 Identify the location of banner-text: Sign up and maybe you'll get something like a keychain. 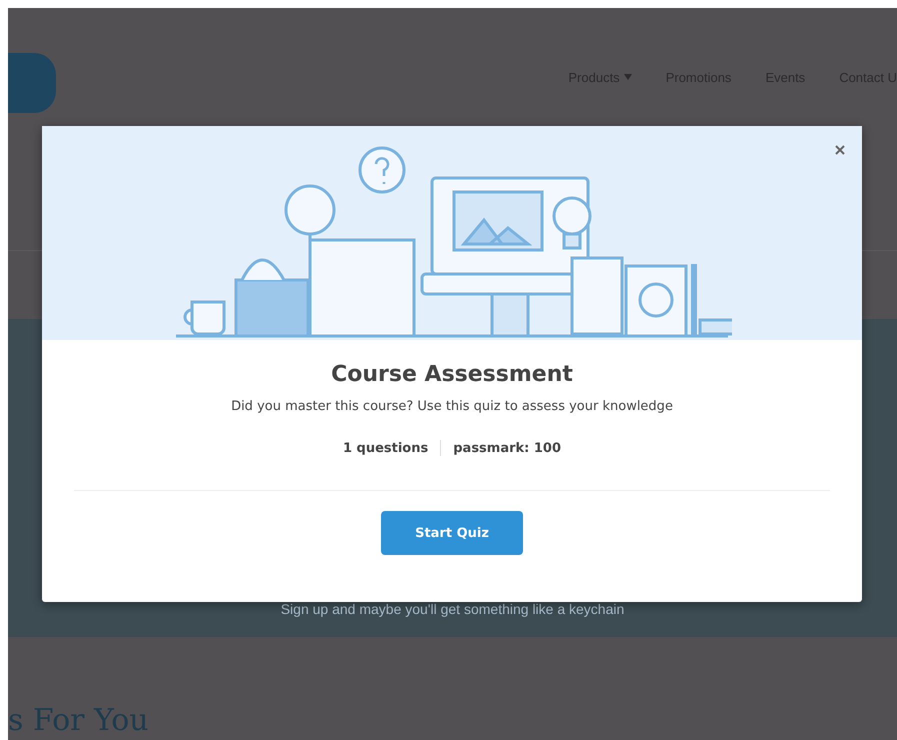
(452, 609).